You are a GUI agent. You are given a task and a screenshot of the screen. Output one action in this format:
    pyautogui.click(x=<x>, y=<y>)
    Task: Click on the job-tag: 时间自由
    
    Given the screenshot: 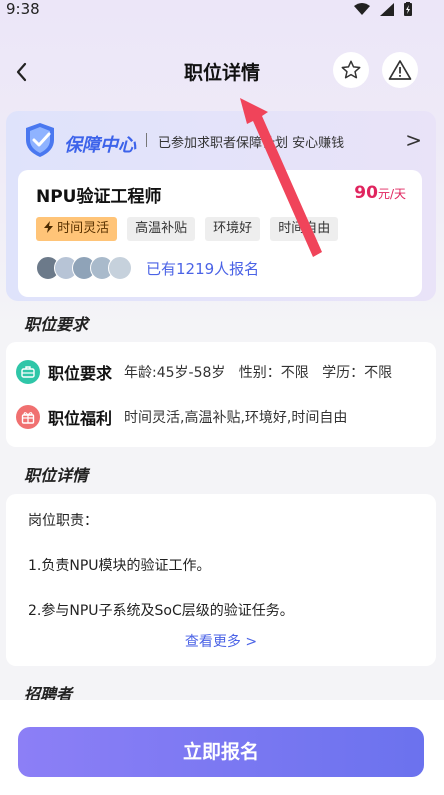 What is the action you would take?
    pyautogui.click(x=304, y=229)
    